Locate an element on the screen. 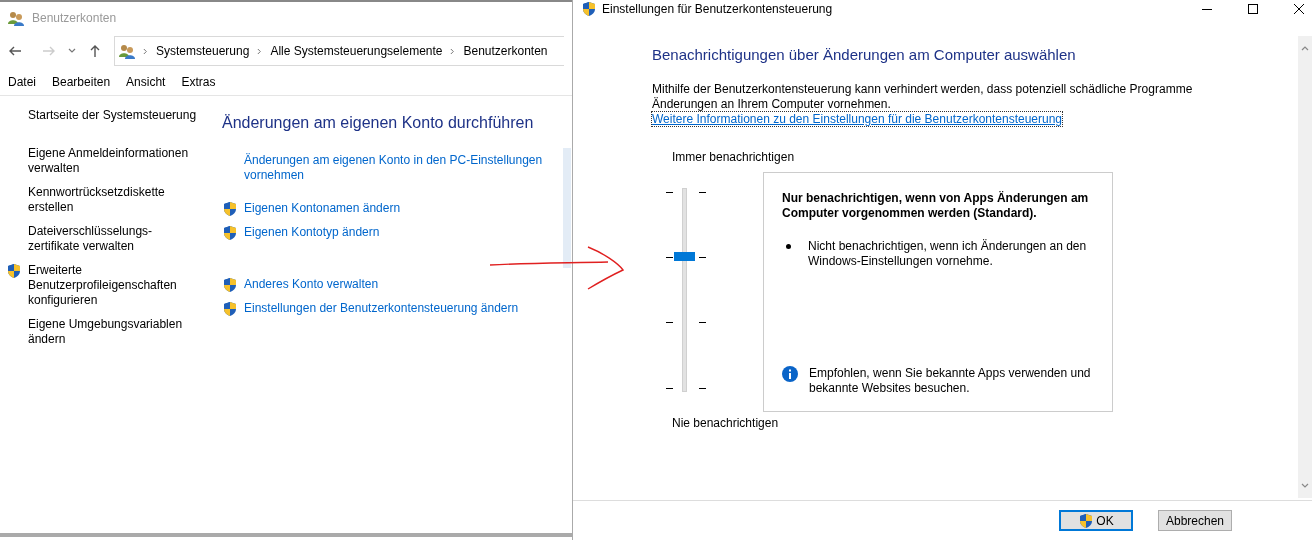  info-icon is located at coordinates (790, 373).